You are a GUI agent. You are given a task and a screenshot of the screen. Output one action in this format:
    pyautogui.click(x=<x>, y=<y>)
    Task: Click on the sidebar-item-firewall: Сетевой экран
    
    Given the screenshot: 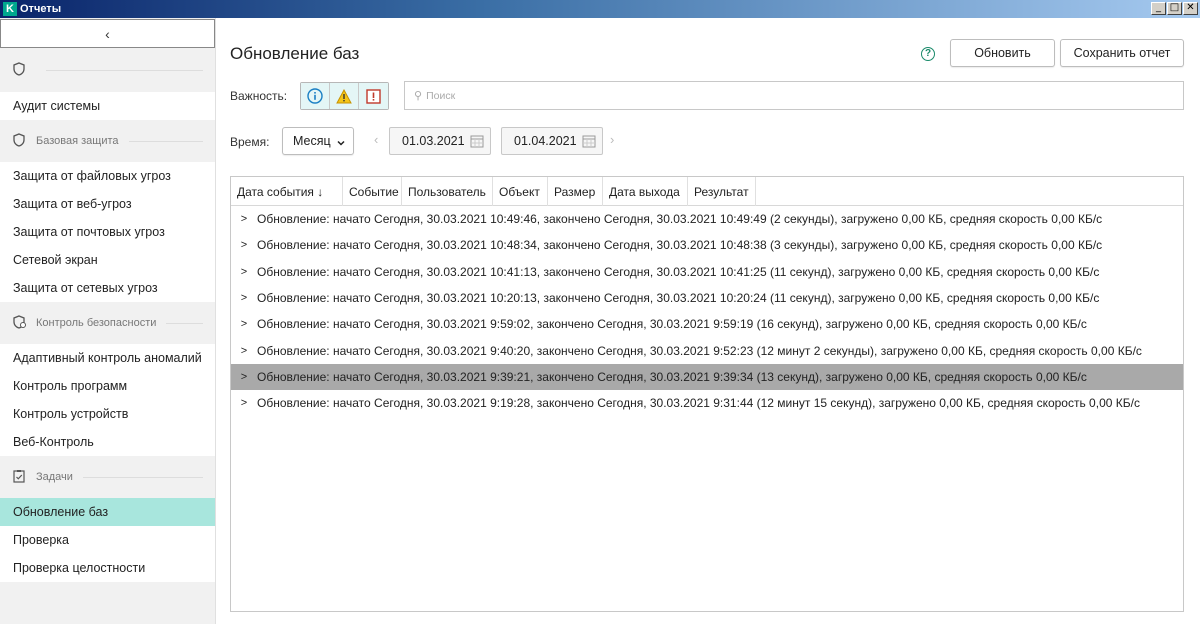 What is the action you would take?
    pyautogui.click(x=107, y=260)
    